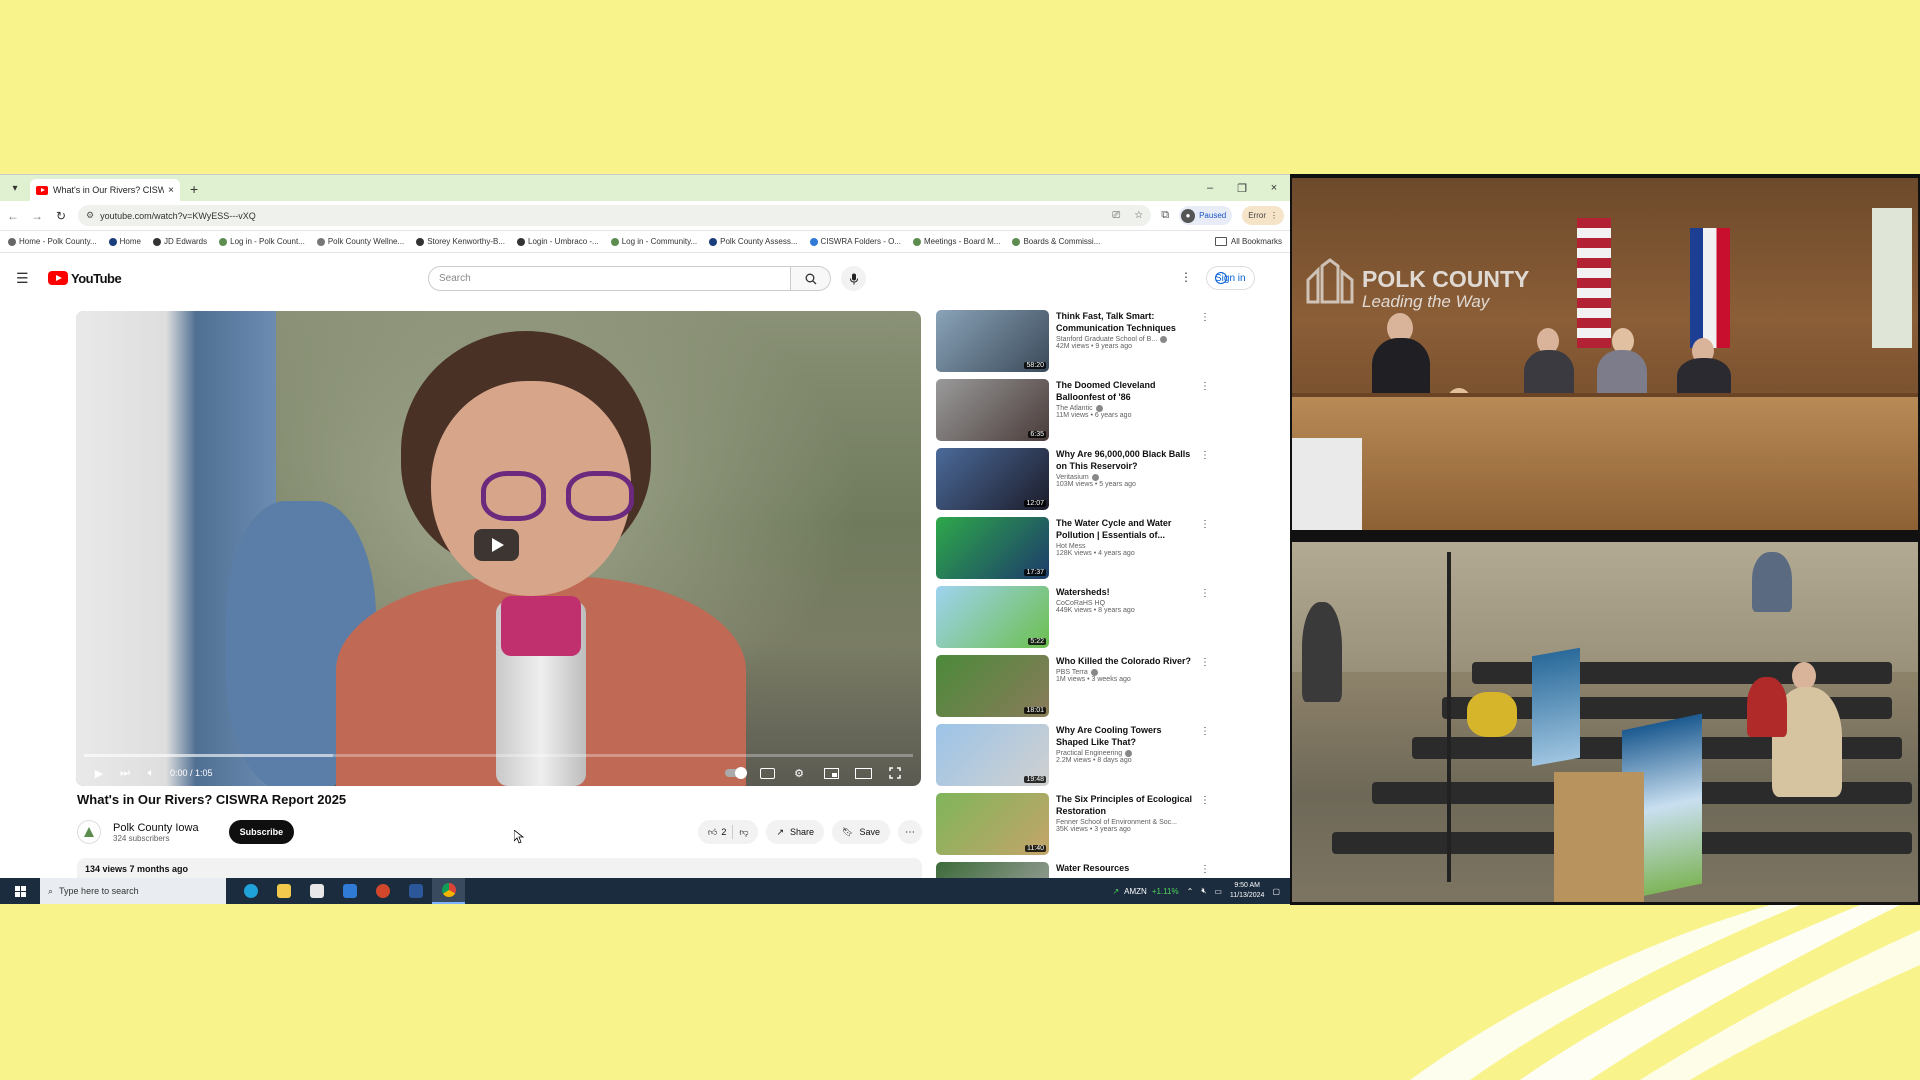 This screenshot has width=1920, height=1080. What do you see at coordinates (1276, 891) in the screenshot?
I see `notifications-icon: ▢` at bounding box center [1276, 891].